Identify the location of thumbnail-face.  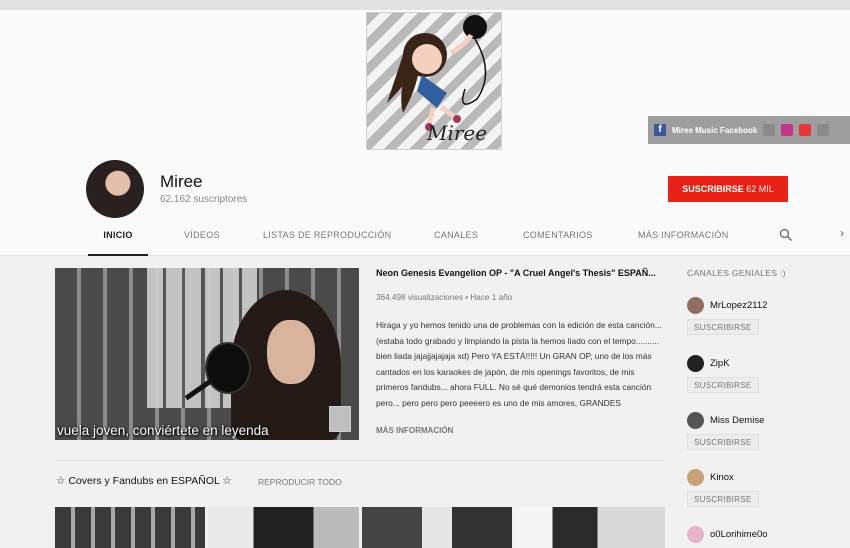
(291, 352).